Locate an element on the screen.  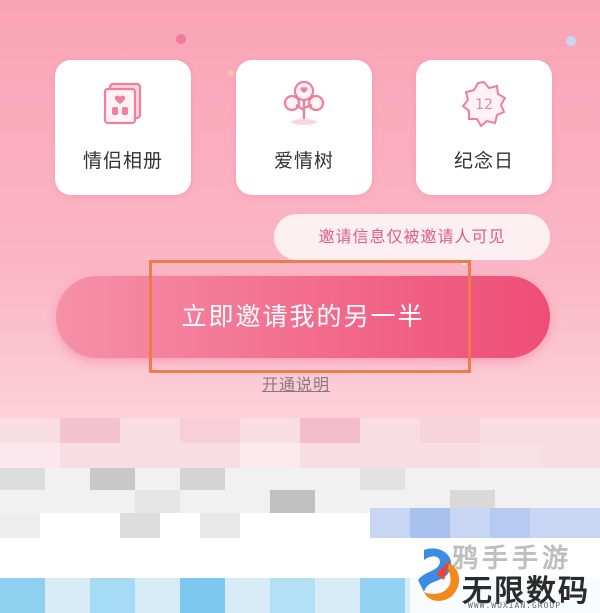
invite-privacy-tooltip: 邀请信息仅被邀请人可见 is located at coordinates (412, 240).